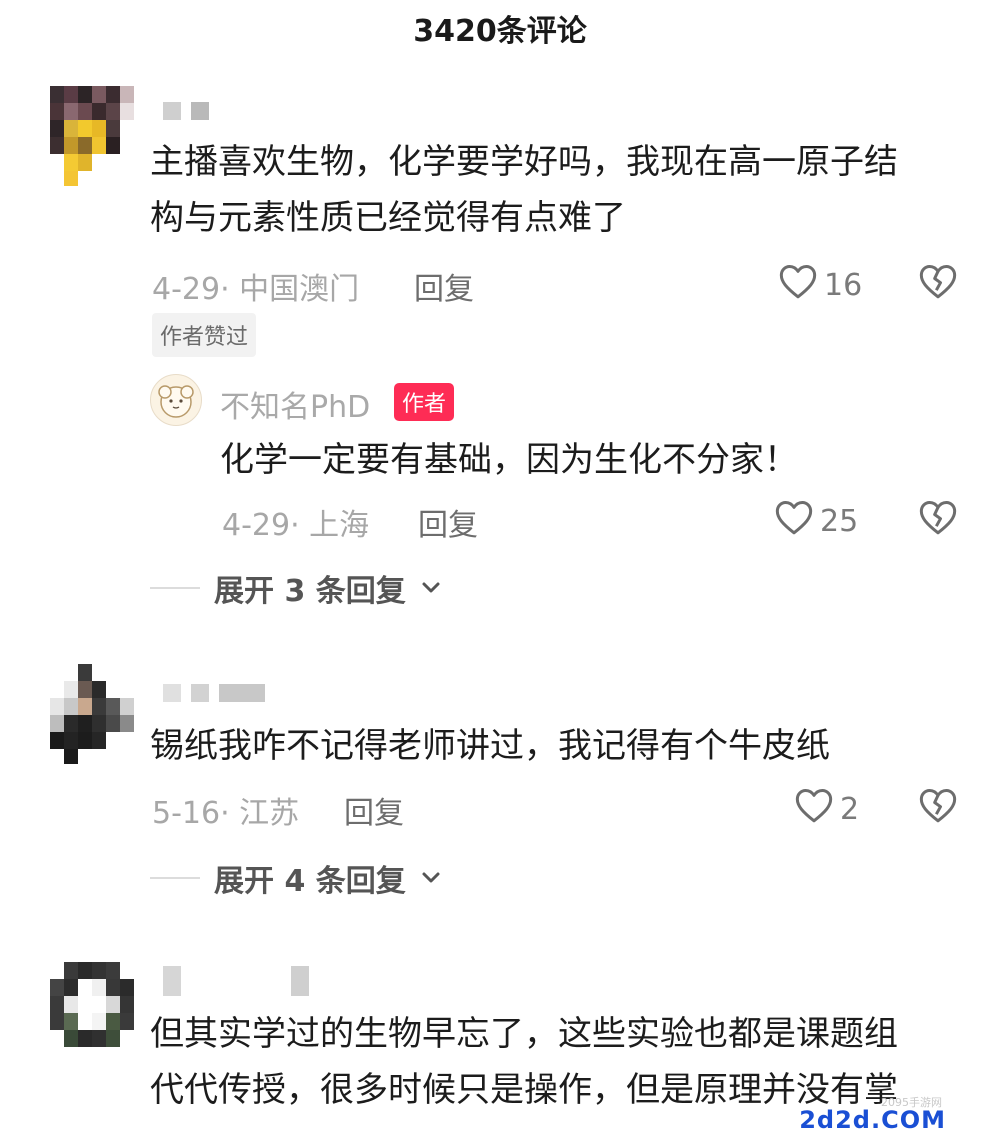 The width and height of the screenshot is (1000, 1134). I want to click on comment-text-line: 代代传授，很多时候只是操作，但是原理并没有掌, so click(524, 1090).